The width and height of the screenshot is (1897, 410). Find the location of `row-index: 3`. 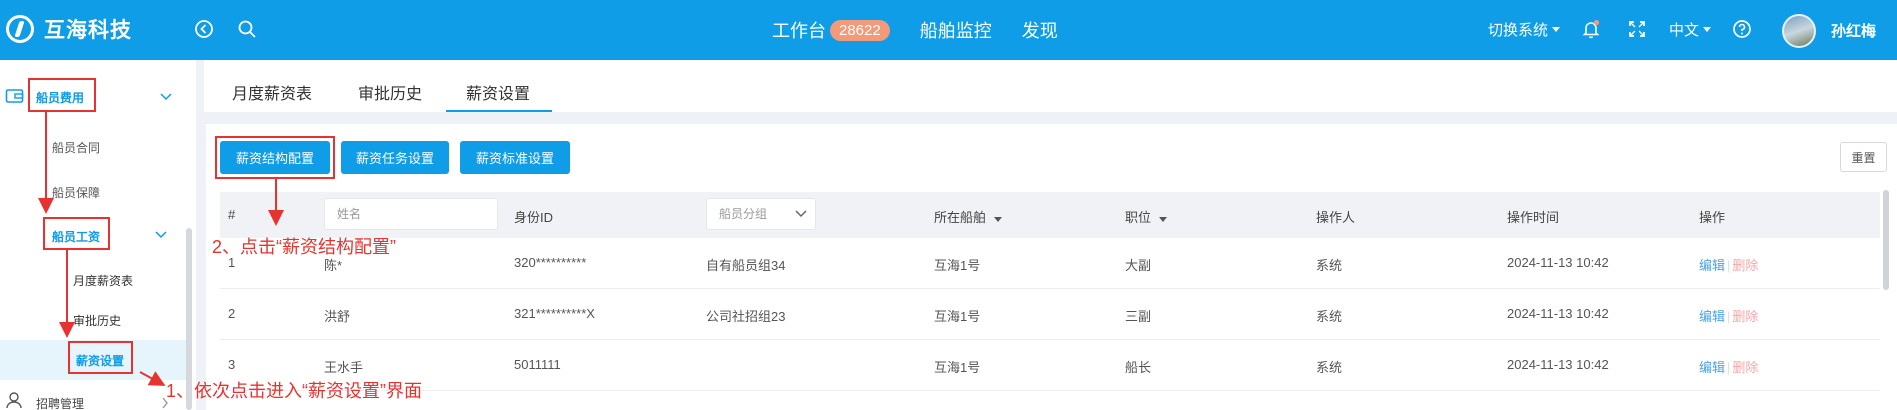

row-index: 3 is located at coordinates (232, 364).